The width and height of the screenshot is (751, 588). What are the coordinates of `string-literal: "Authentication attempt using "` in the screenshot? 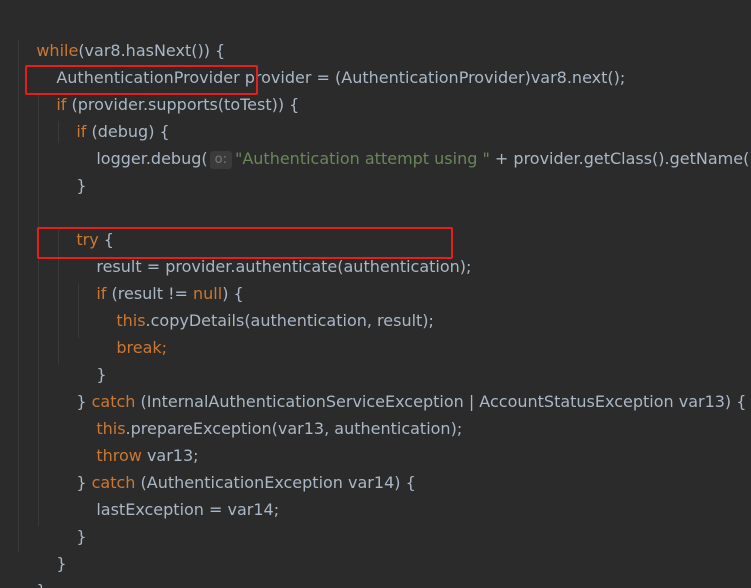 It's located at (362, 158).